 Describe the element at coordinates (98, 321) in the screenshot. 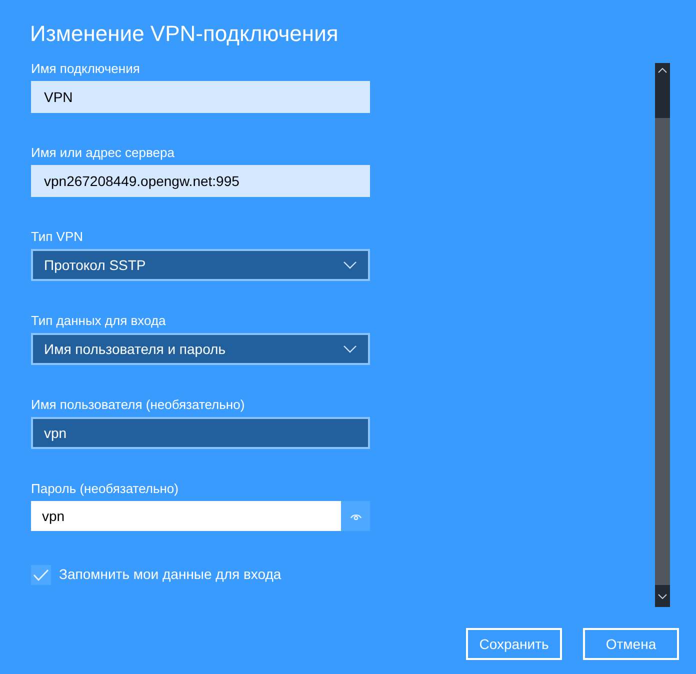

I see `field-label: Тип данных для входа` at that location.